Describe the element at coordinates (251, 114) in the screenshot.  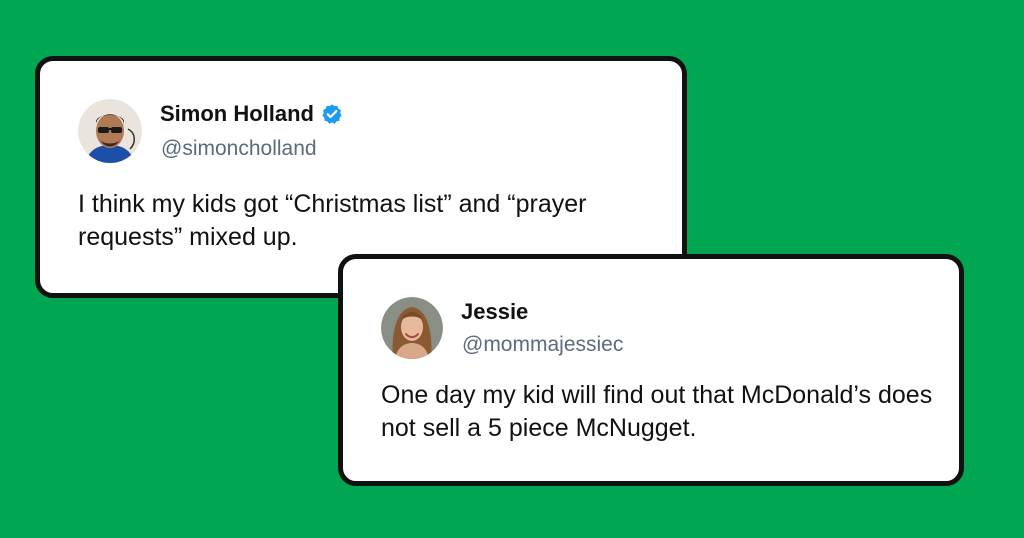
I see `display-name: Simon Holland` at that location.